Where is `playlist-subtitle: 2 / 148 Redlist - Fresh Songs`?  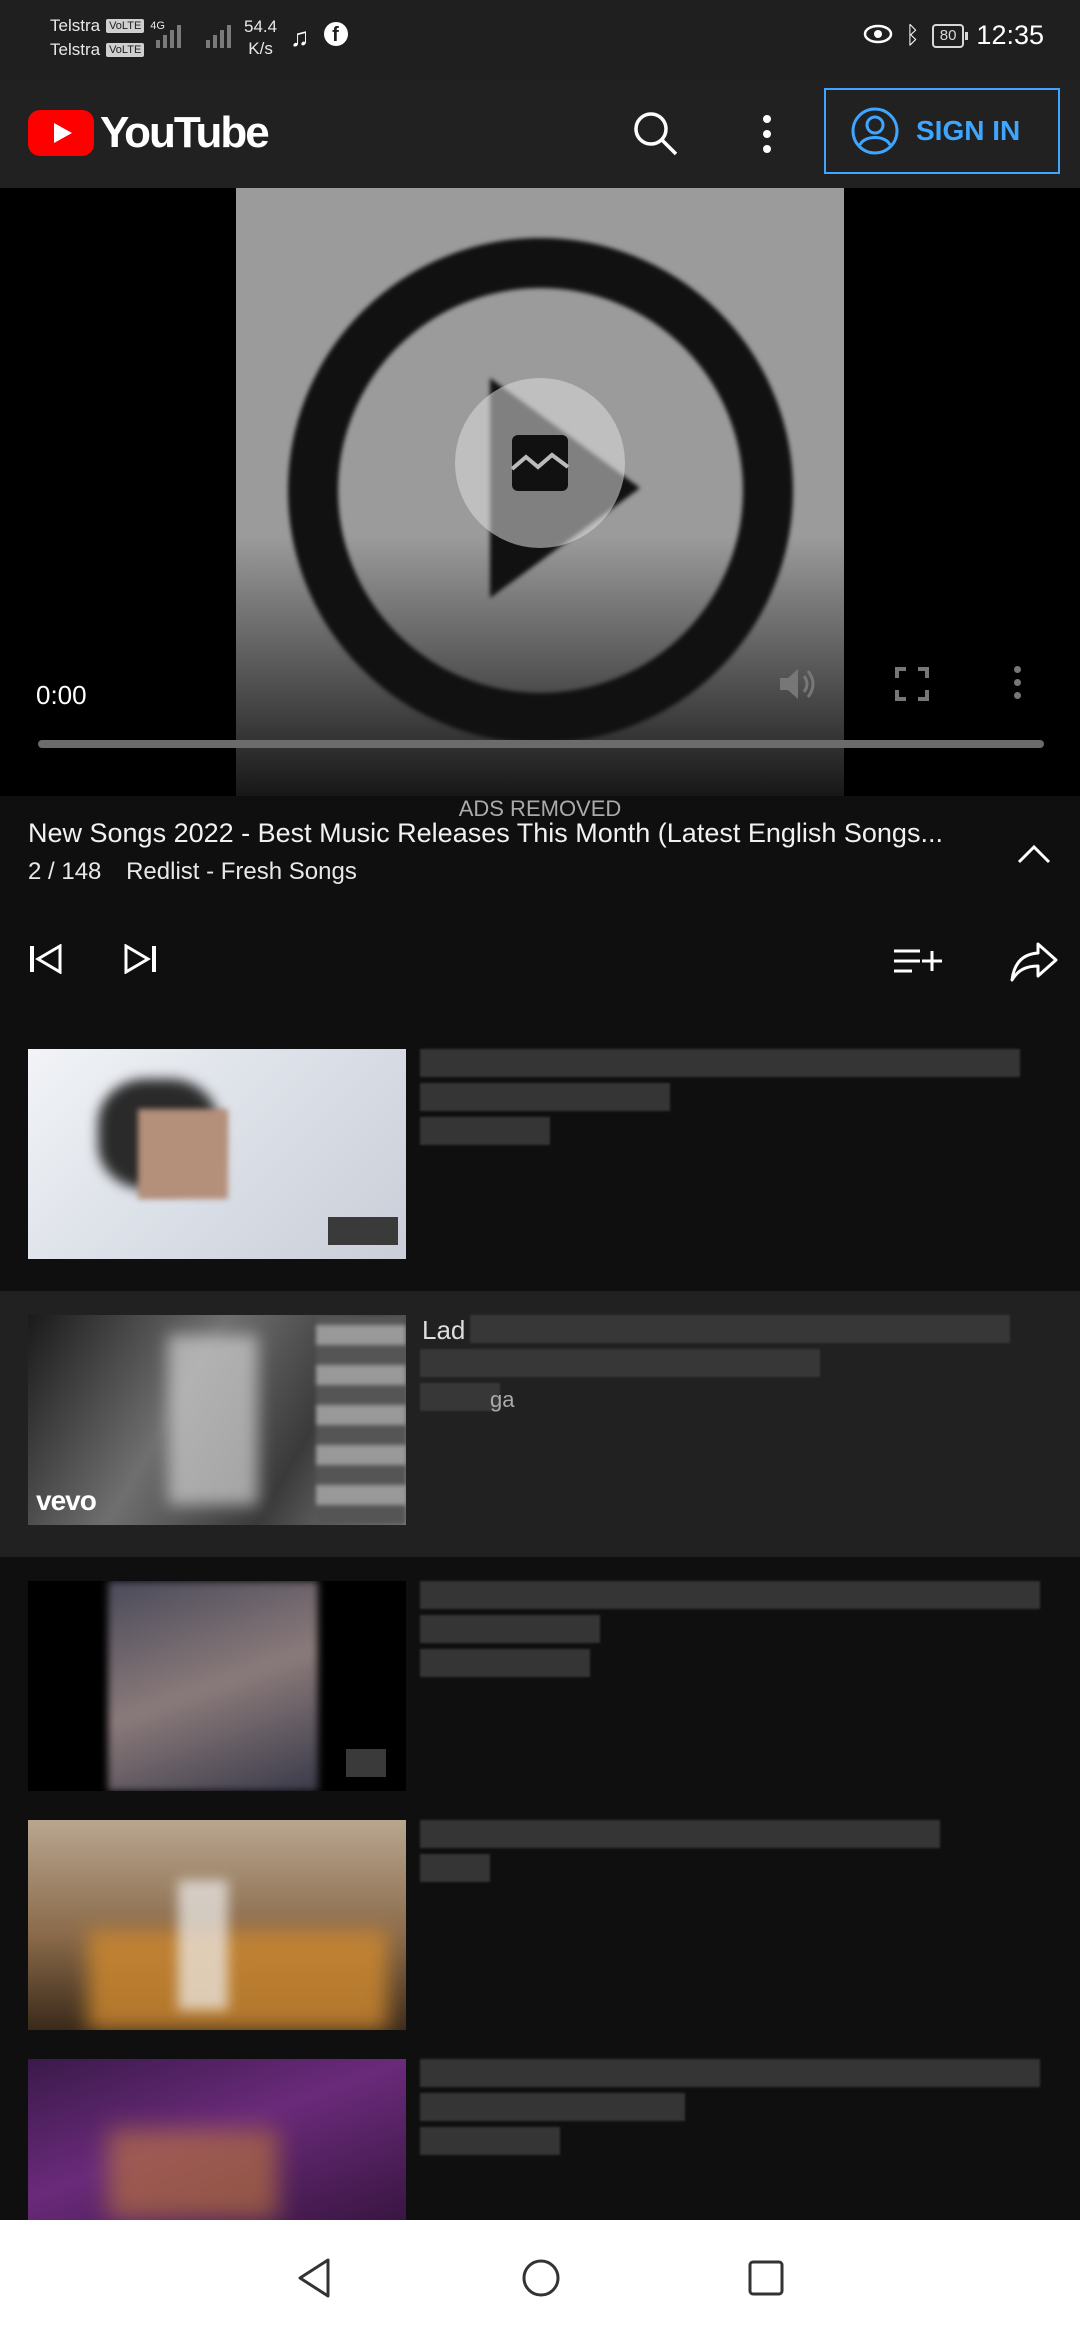 playlist-subtitle: 2 / 148 Redlist - Fresh Songs is located at coordinates (192, 872).